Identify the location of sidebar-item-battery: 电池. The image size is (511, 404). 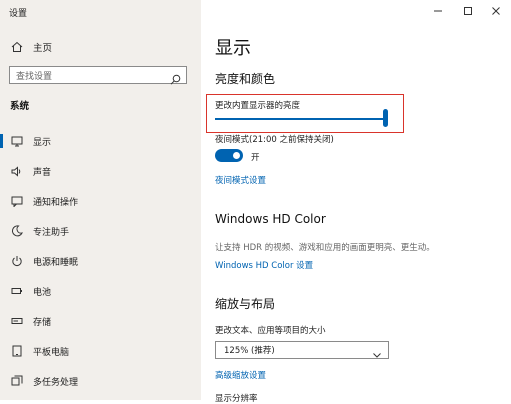
(100, 291).